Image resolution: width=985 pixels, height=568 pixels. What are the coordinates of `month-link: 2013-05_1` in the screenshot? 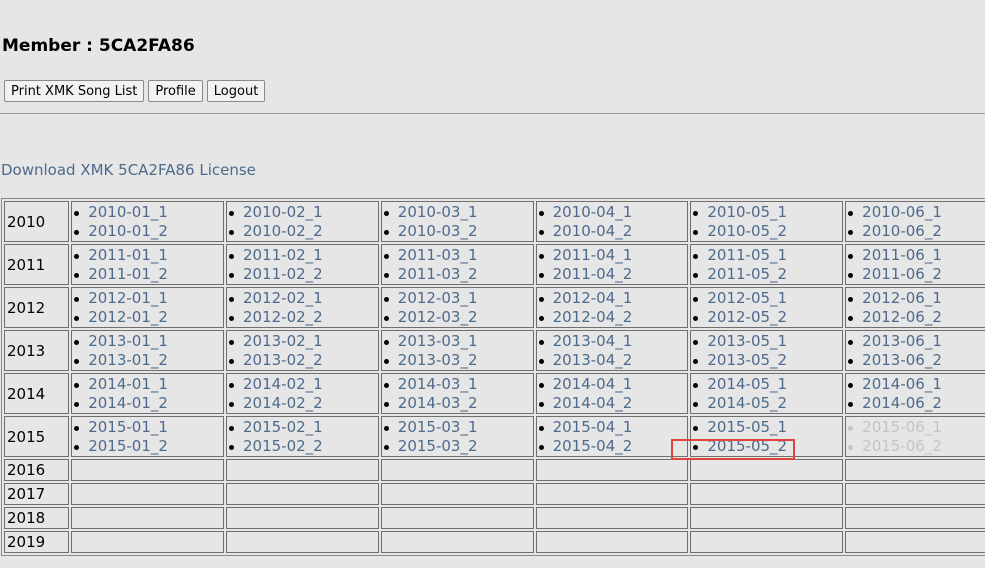 It's located at (747, 341).